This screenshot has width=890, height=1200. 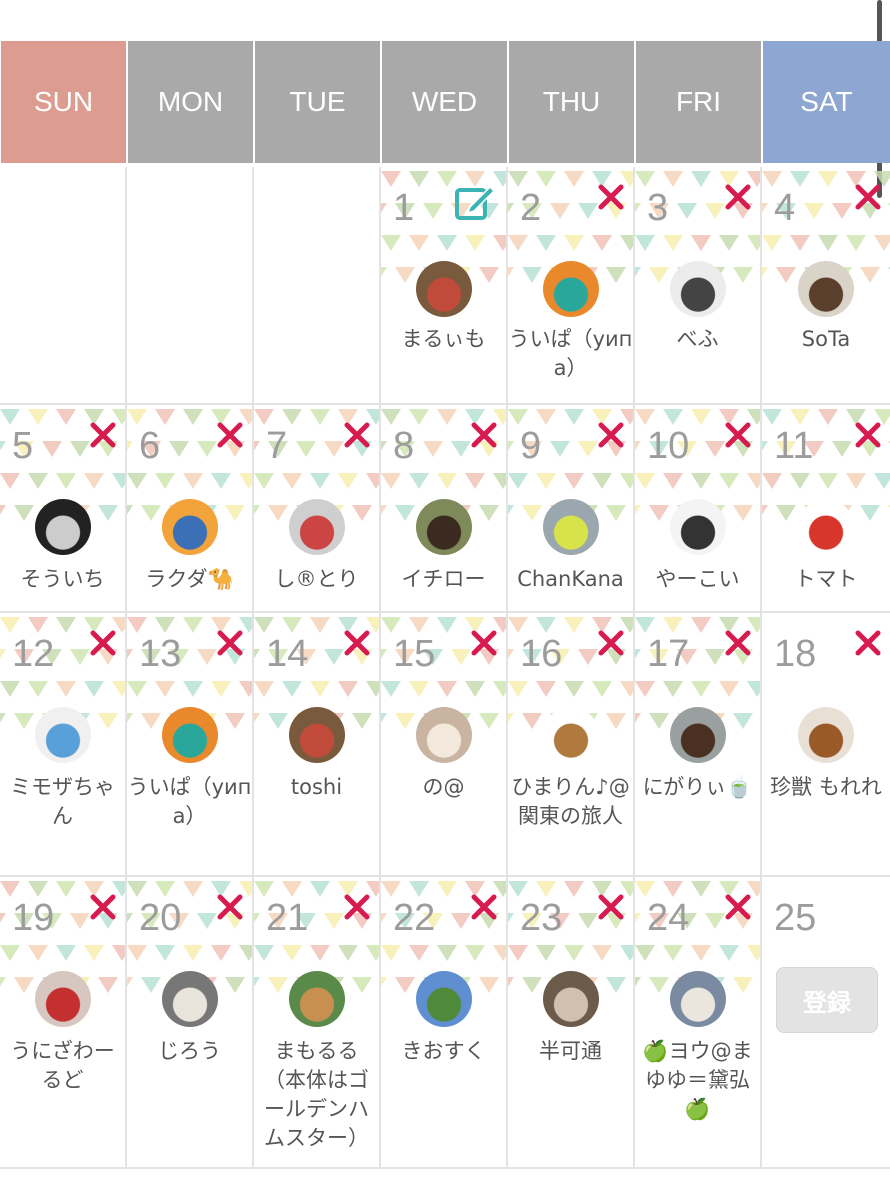 I want to click on user-name: じろう, so click(x=189, y=1051).